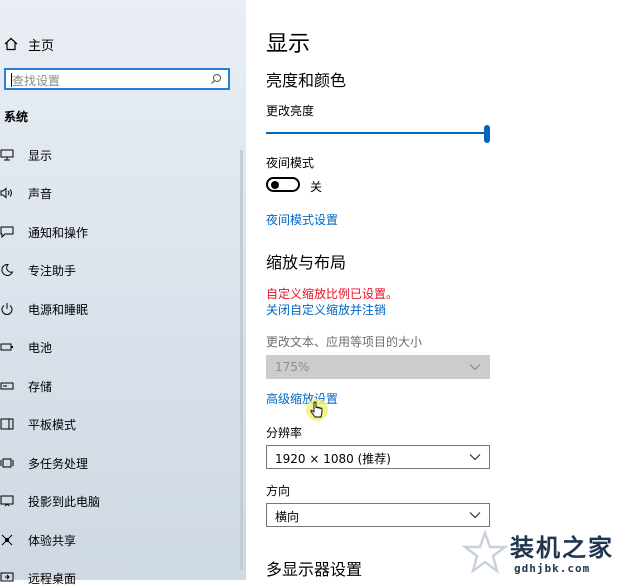  Describe the element at coordinates (275, 185) in the screenshot. I see `toggle-knob` at that location.